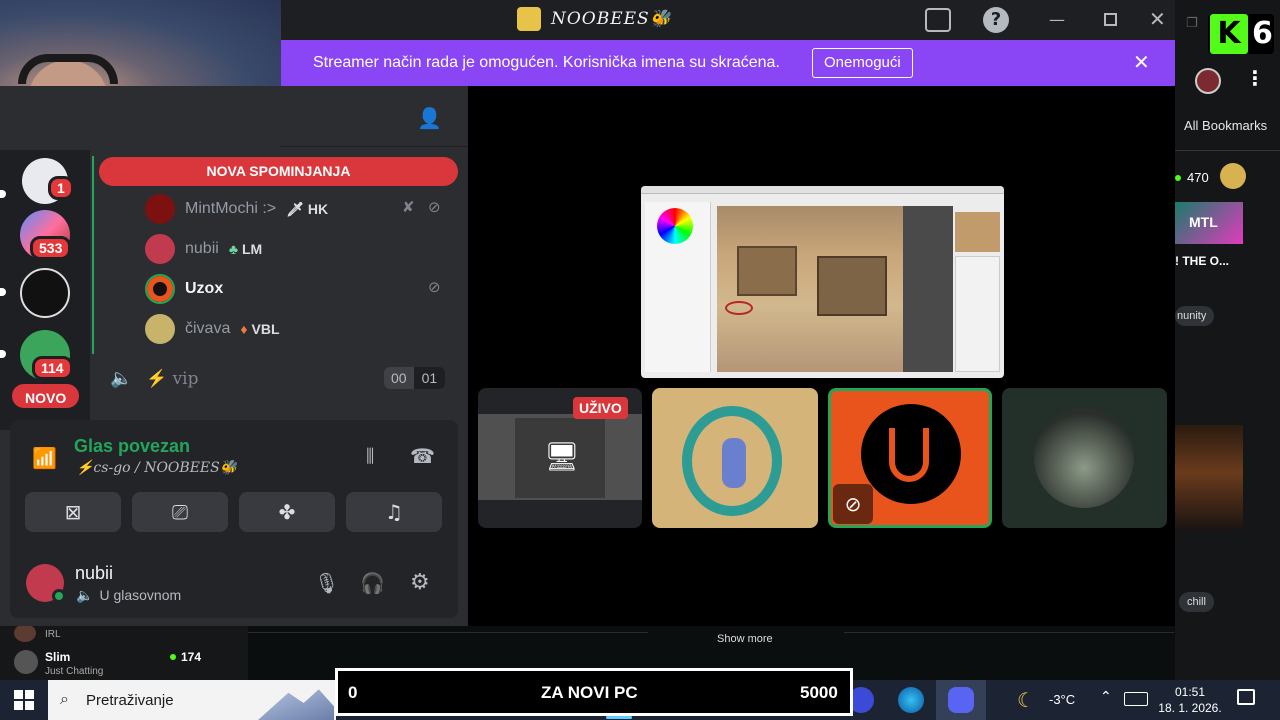 Image resolution: width=1280 pixels, height=720 pixels. Describe the element at coordinates (560, 458) in the screenshot. I see `participant-tile-screenshare: 🖥 UŽIVO` at that location.